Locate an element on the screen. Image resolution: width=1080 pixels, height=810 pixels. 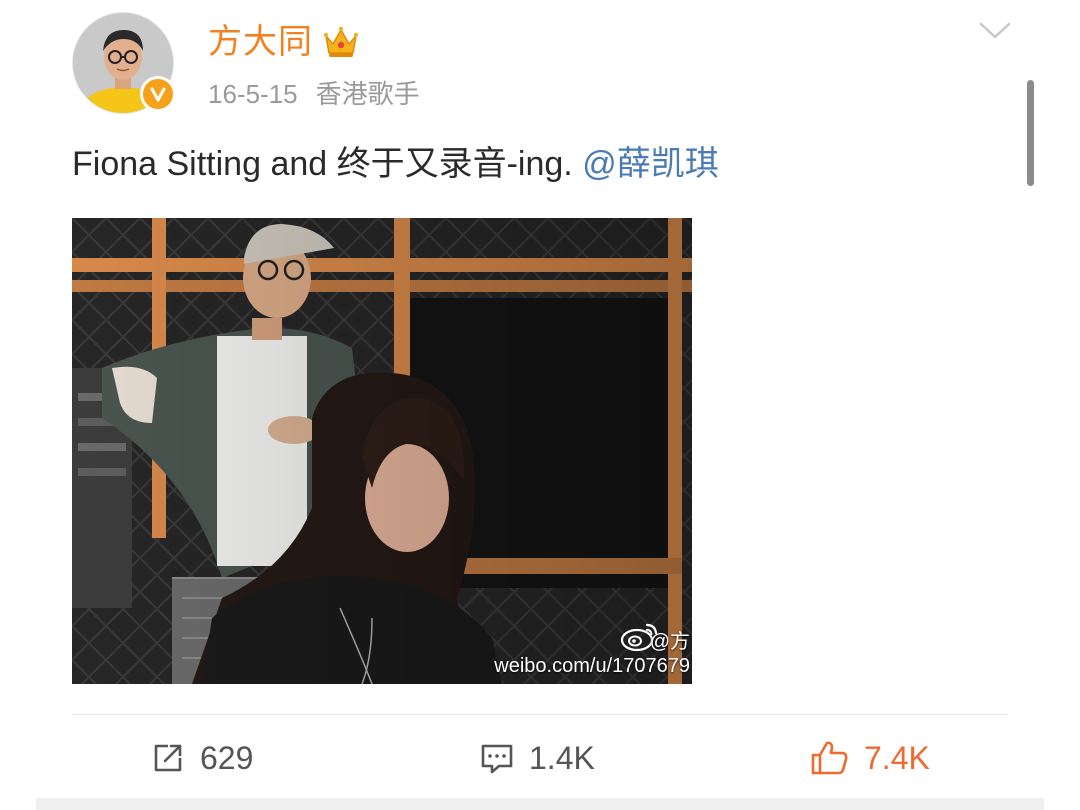
bottom-separator is located at coordinates (540, 804).